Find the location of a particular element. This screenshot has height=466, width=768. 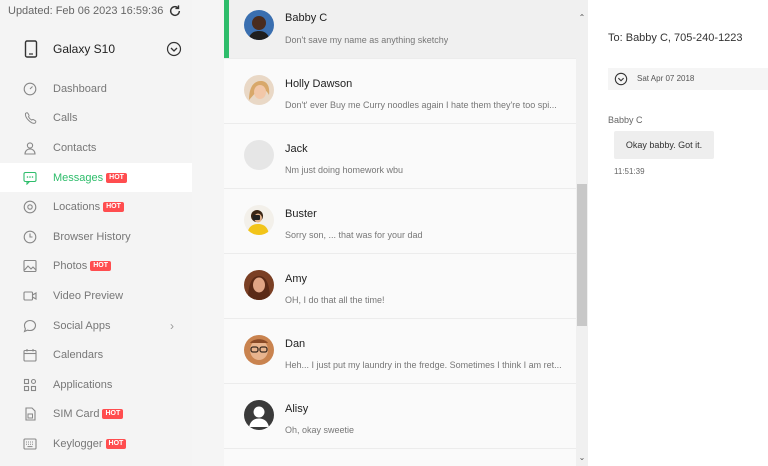

message-bubble: Okay babby. Got it. is located at coordinates (664, 145).